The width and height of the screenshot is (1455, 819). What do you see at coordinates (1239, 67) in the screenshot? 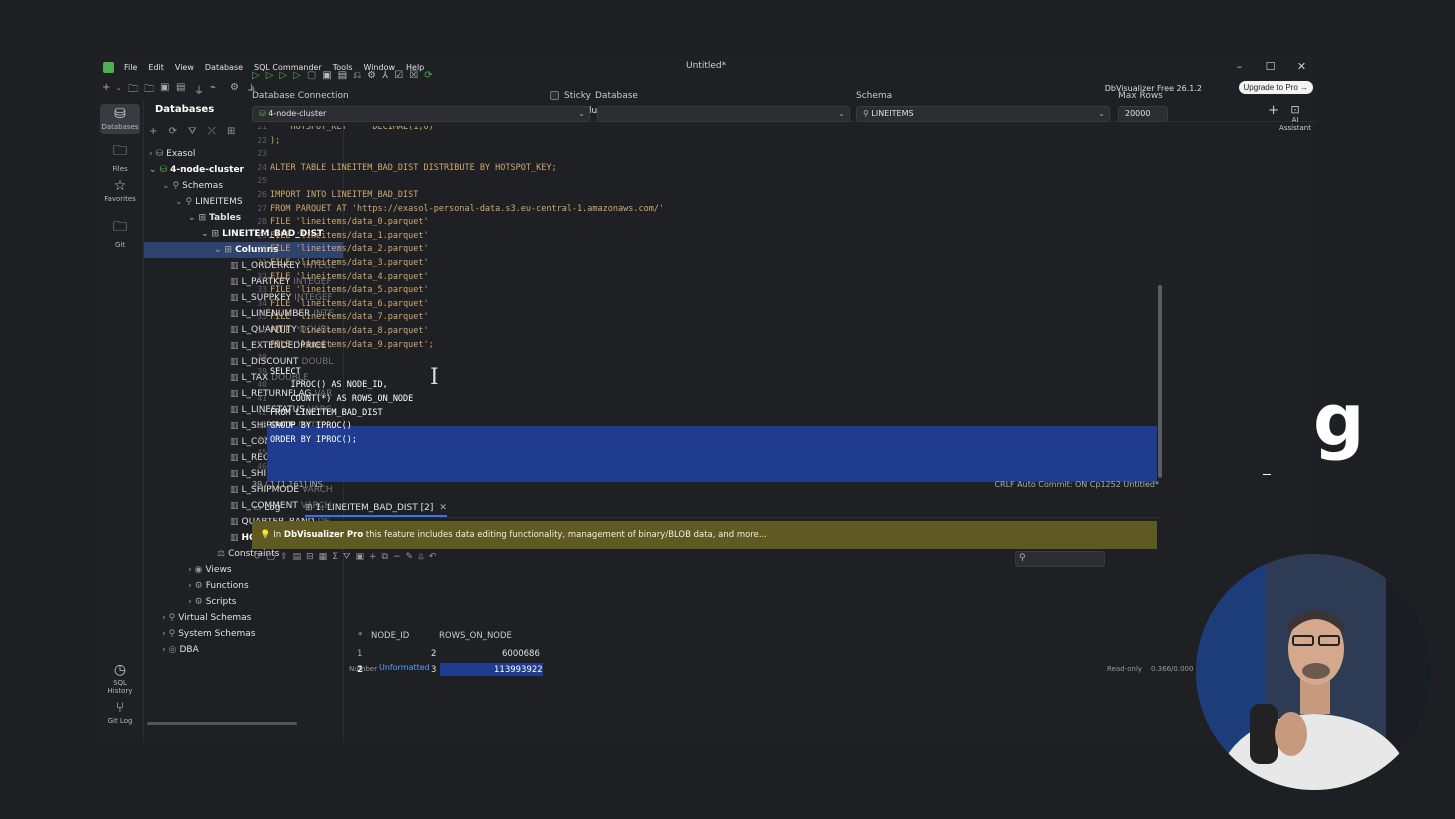
I see `minimize-icon: –` at bounding box center [1239, 67].